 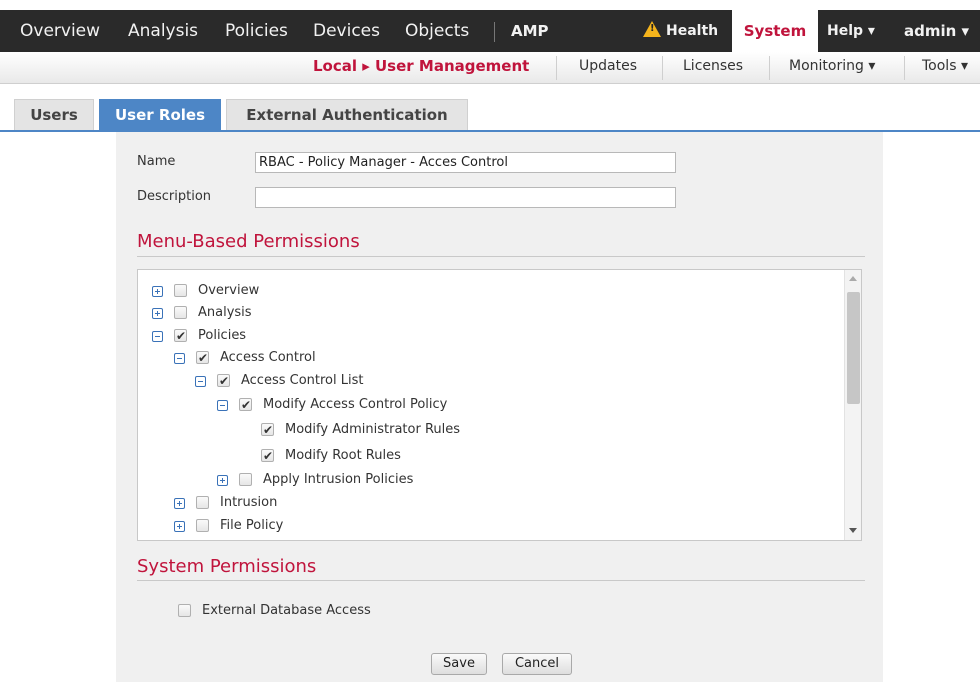 What do you see at coordinates (853, 530) in the screenshot?
I see `scroll-down-arrow-icon` at bounding box center [853, 530].